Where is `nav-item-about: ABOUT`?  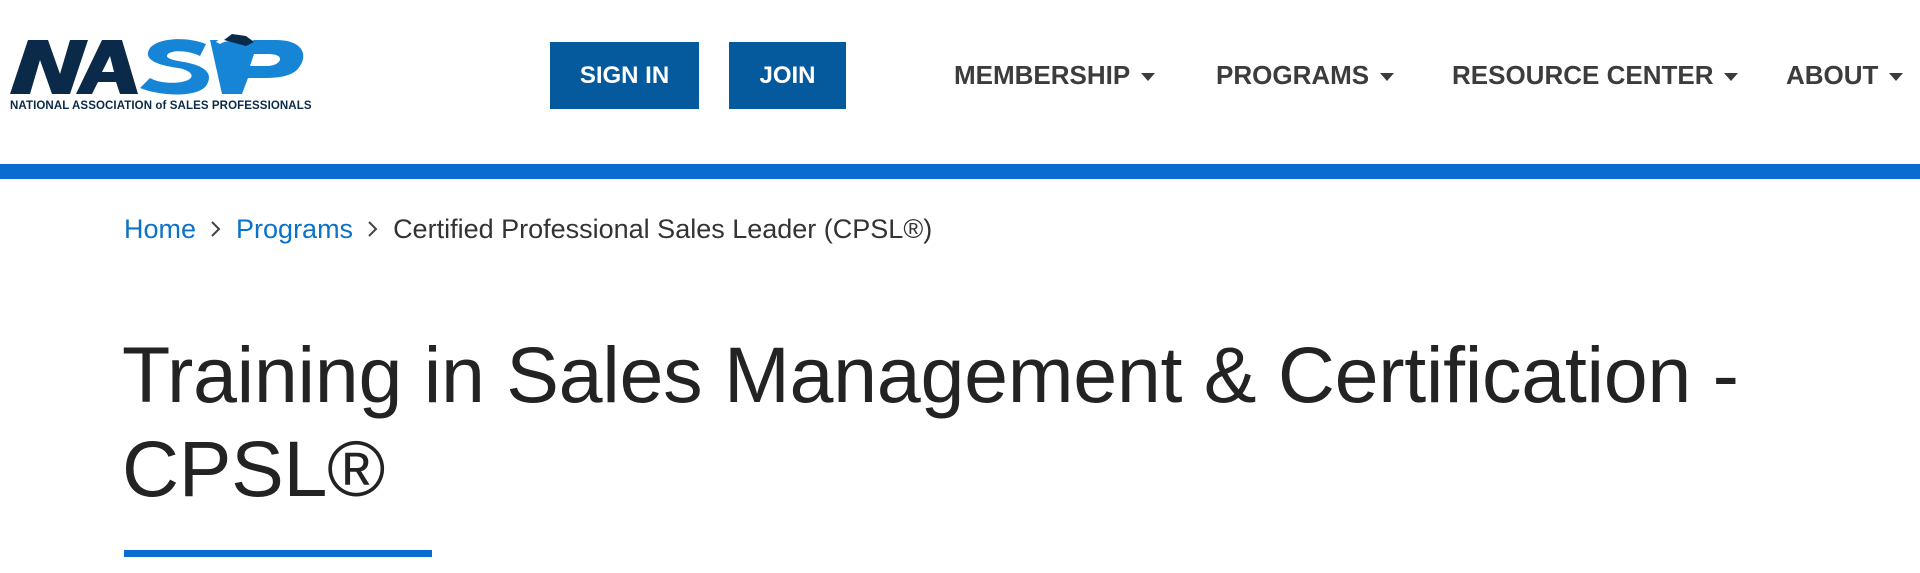 nav-item-about: ABOUT is located at coordinates (1845, 75).